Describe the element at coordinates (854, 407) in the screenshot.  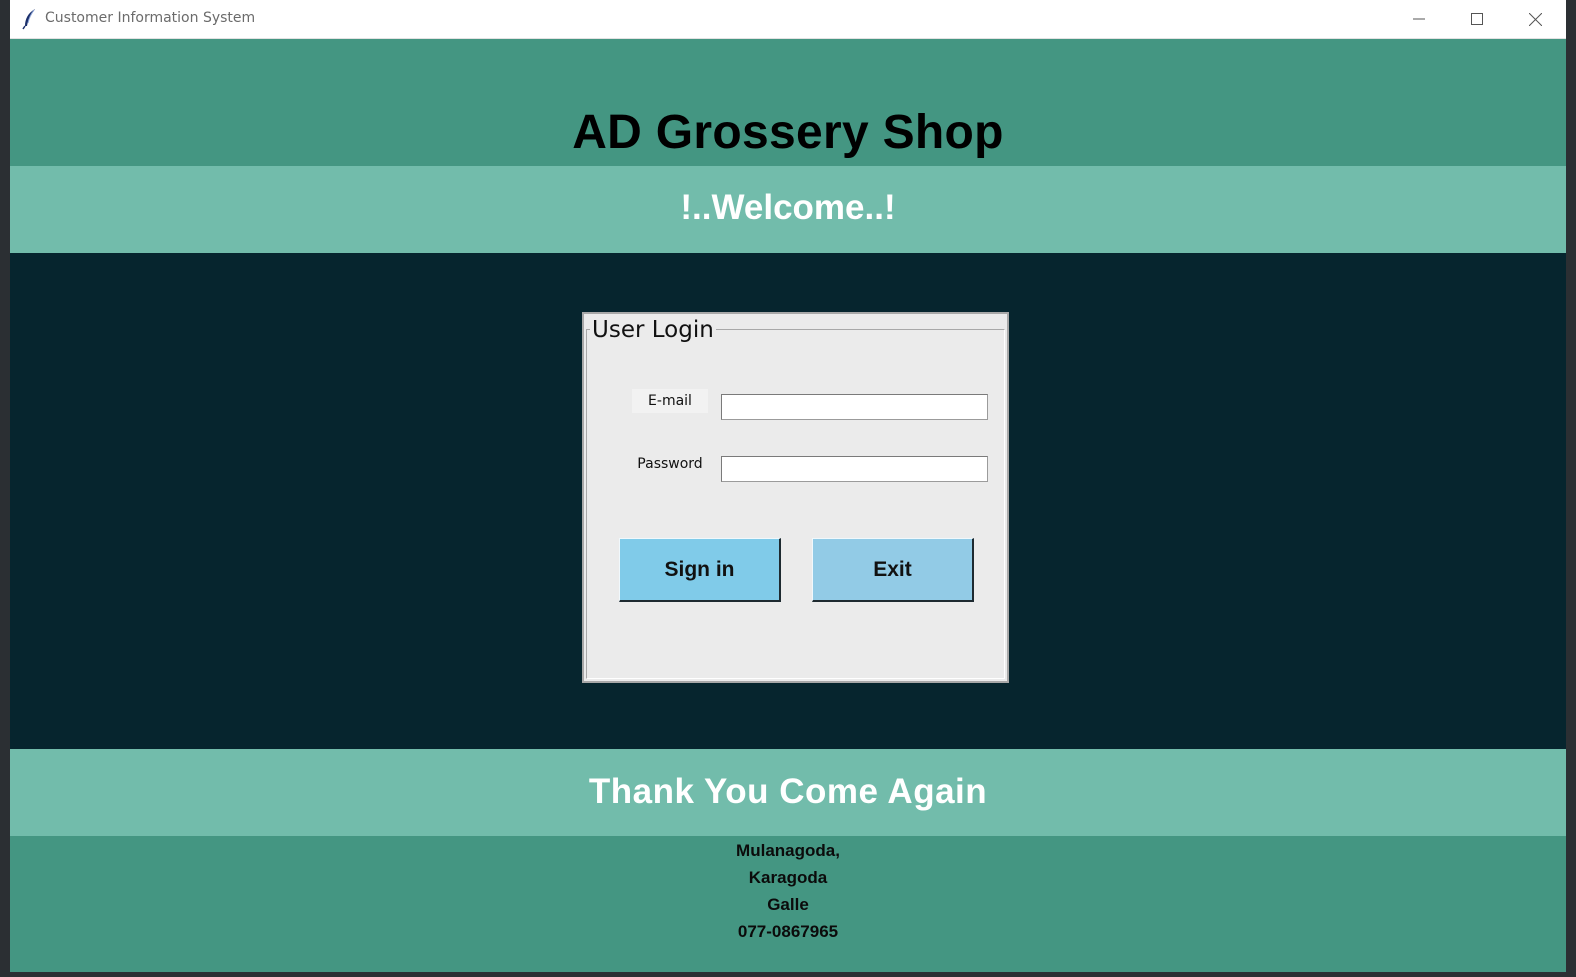
I see `email-input` at that location.